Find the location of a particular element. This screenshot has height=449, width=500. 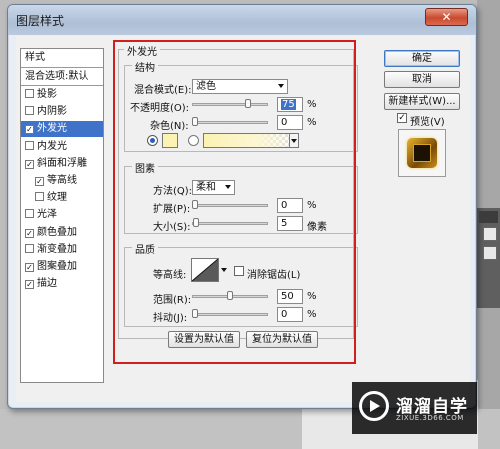

style-item-label: 内发光 is located at coordinates (52, 146).